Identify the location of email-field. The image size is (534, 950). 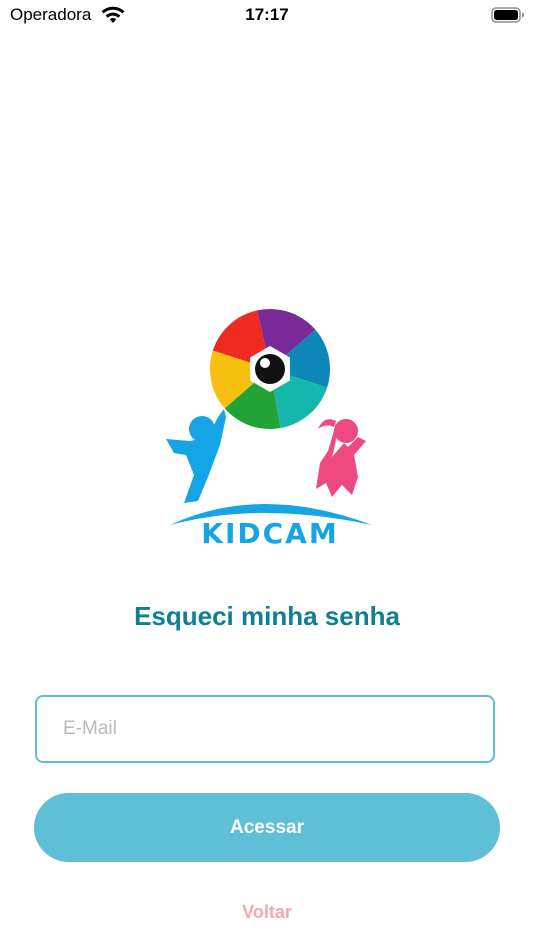
(265, 729).